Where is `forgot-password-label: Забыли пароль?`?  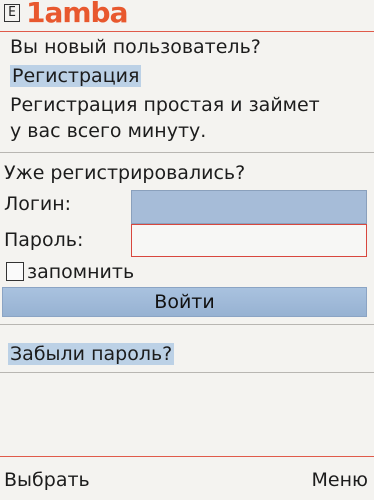 forgot-password-label: Забыли пароль? is located at coordinates (91, 354).